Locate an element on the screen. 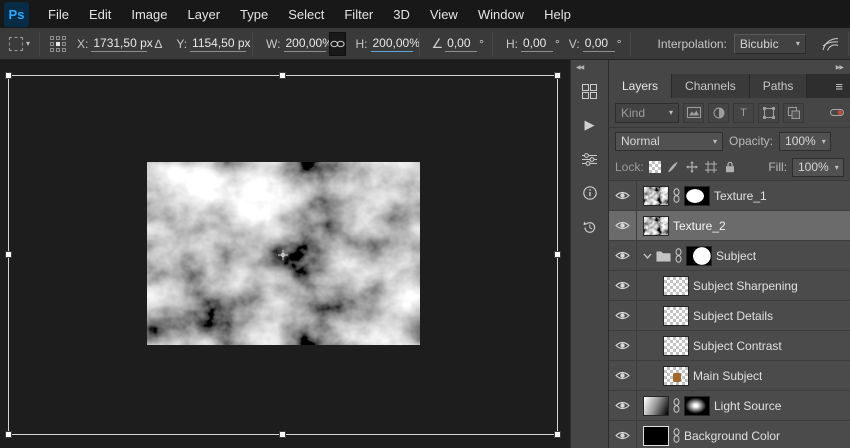  tab-layers: Layers is located at coordinates (641, 86).